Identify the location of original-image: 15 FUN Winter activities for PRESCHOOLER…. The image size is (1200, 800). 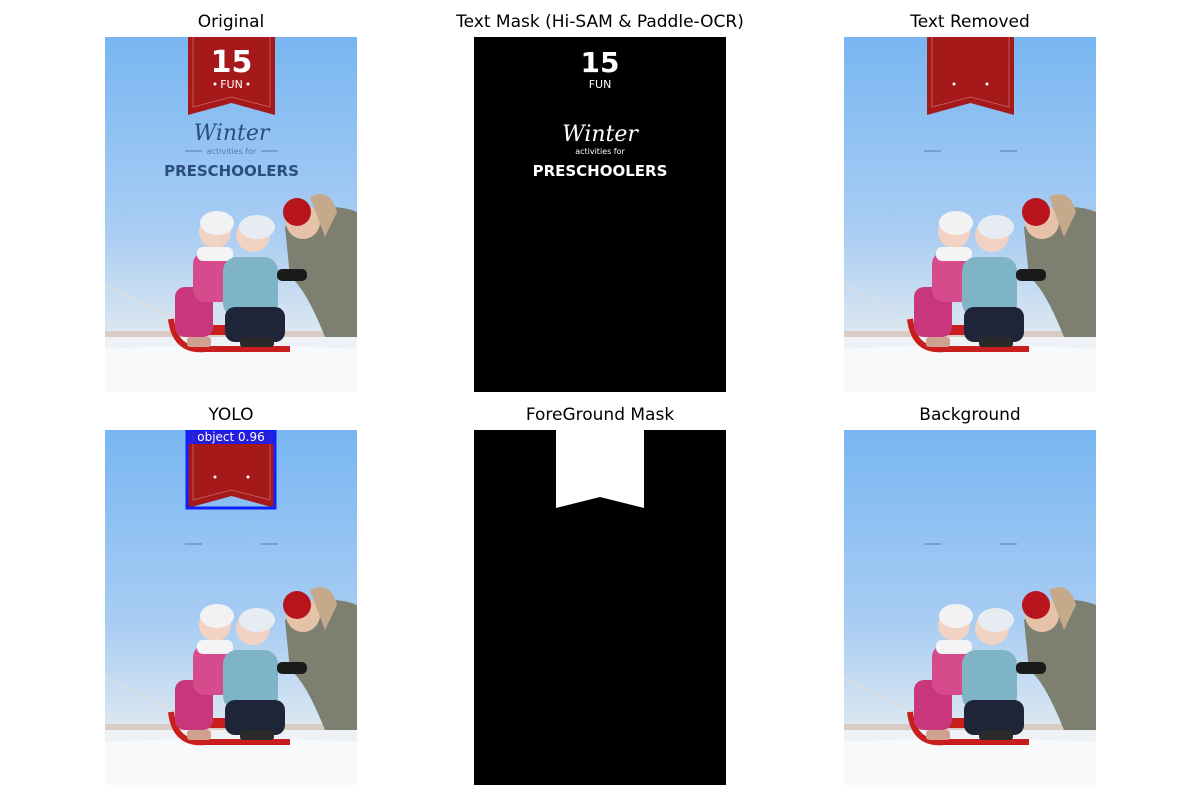
(231, 214).